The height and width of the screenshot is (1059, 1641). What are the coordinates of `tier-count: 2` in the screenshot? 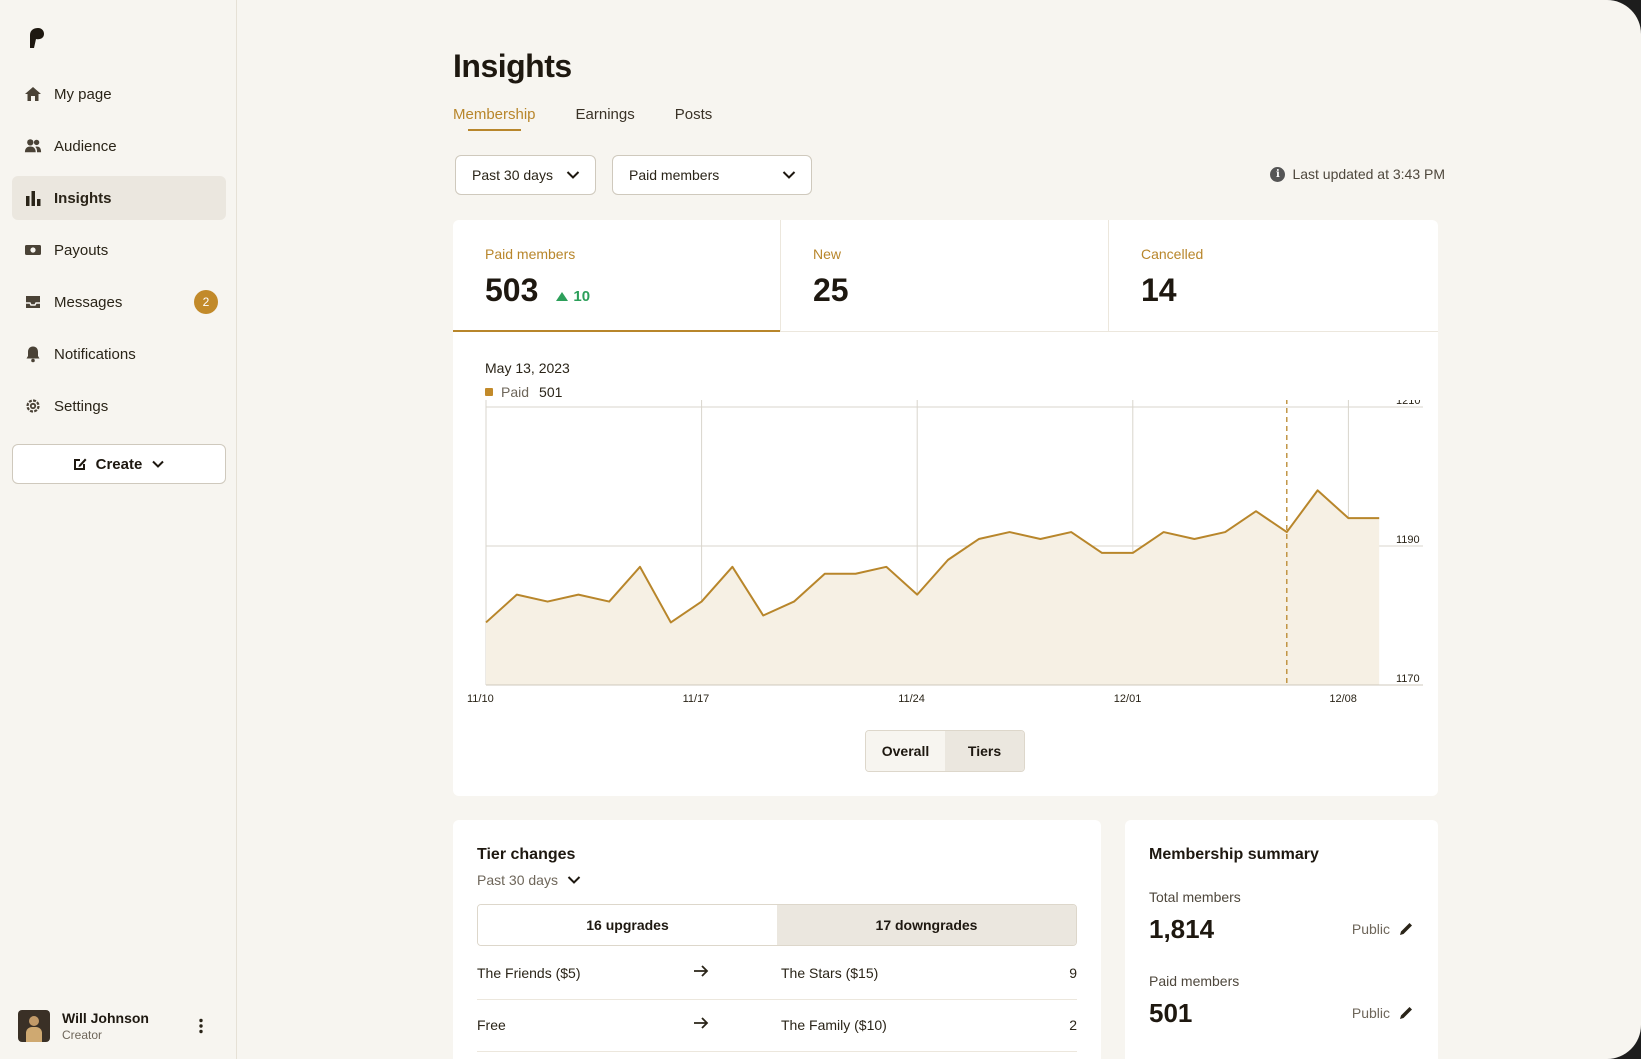 It's located at (1073, 1025).